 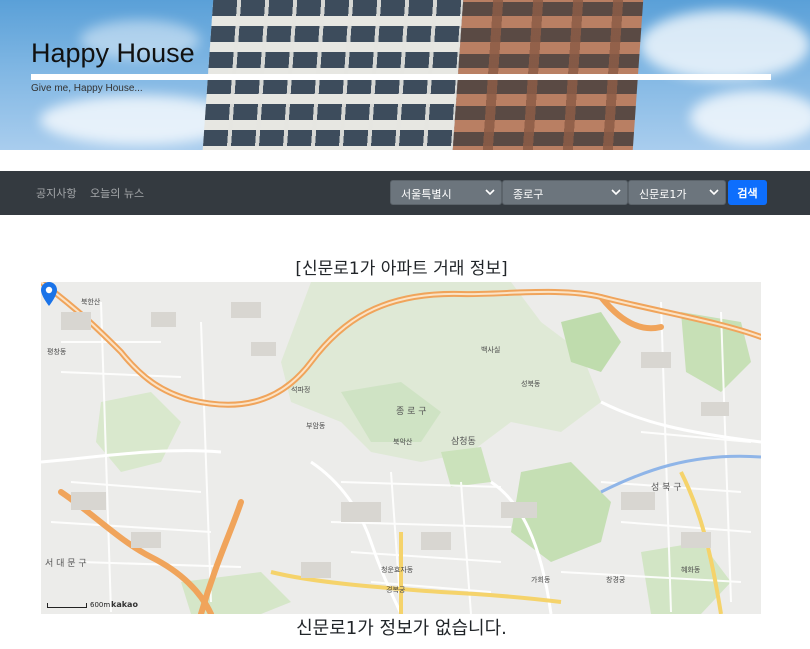 What do you see at coordinates (401, 628) in the screenshot?
I see `empty-message: 신문로1가 정보가 없습니다.` at bounding box center [401, 628].